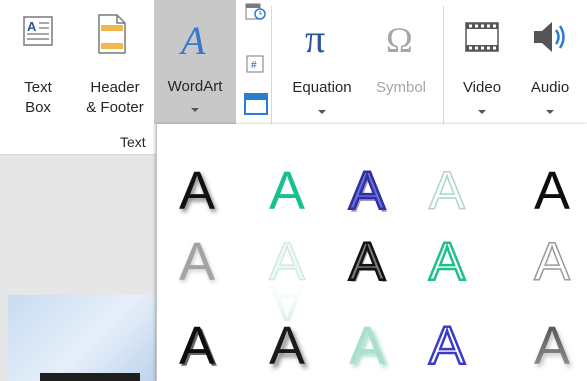  I want to click on wordart-style-6: Fill: Gray; Shadow A A, so click(197, 263).